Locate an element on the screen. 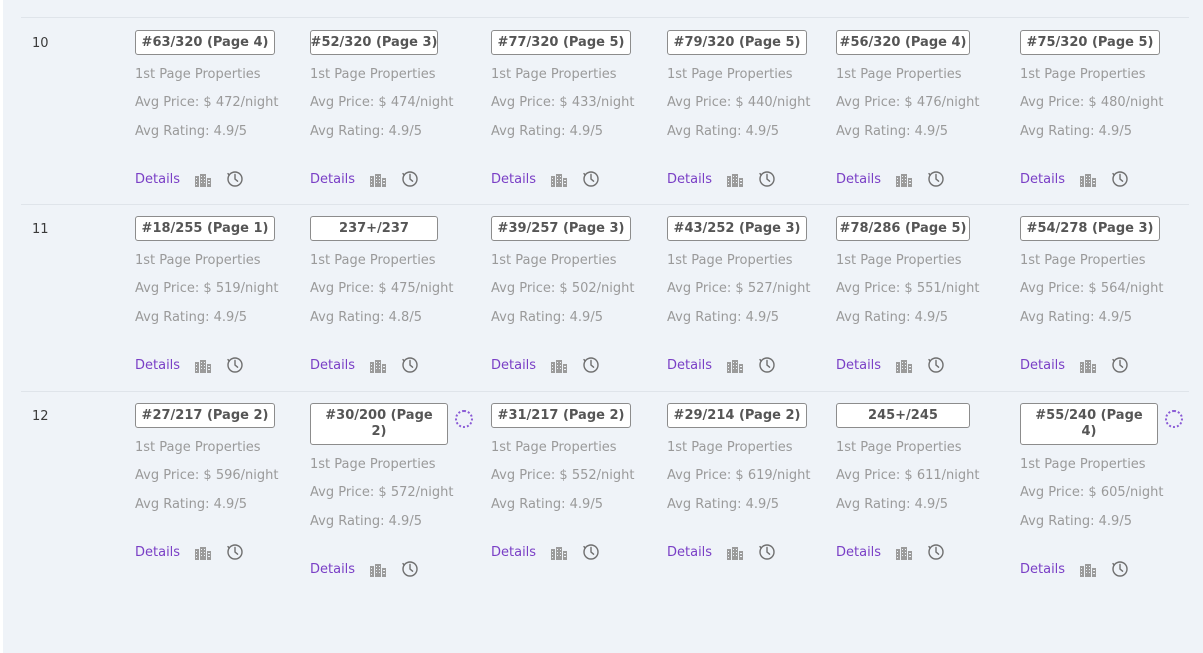 Image resolution: width=1203 pixels, height=653 pixels. rank-badge: #54/278 (Page 3) is located at coordinates (1090, 228).